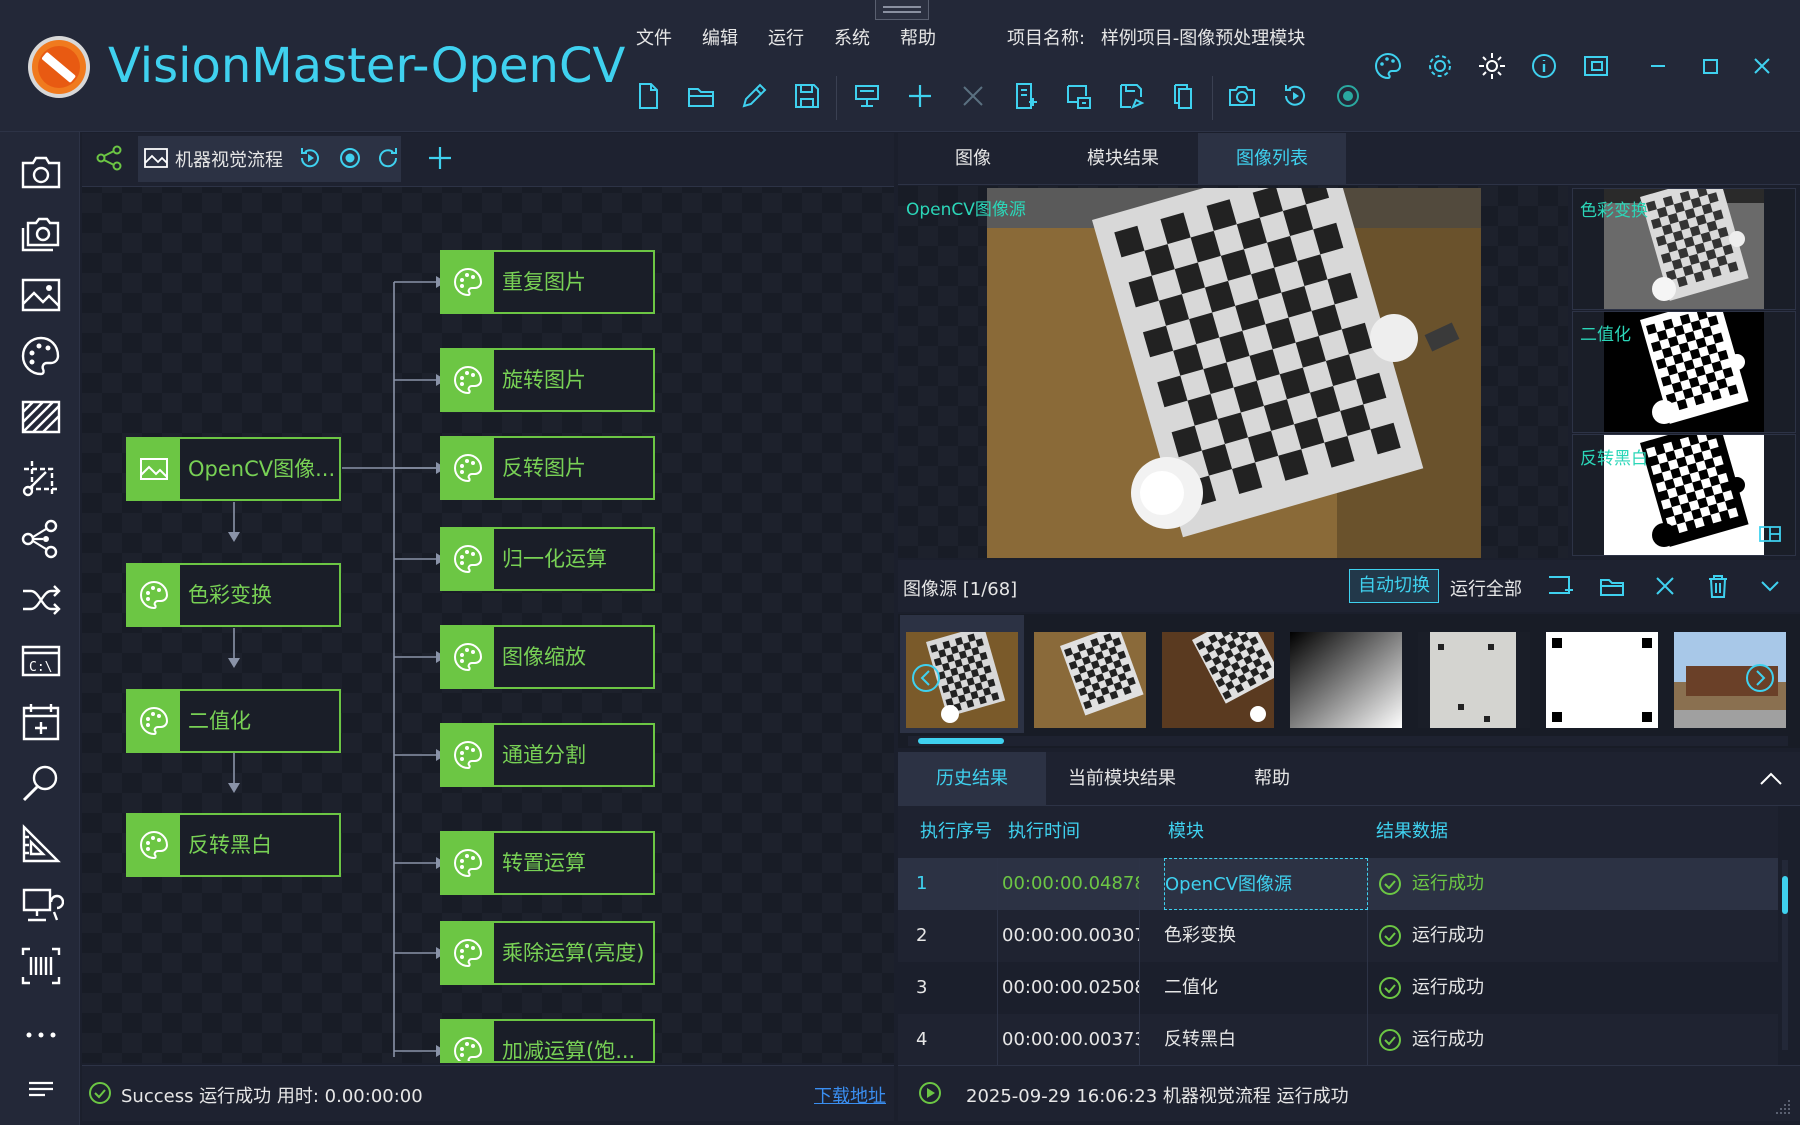 This screenshot has width=1800, height=1125. I want to click on download-link: 下载地址, so click(850, 1095).